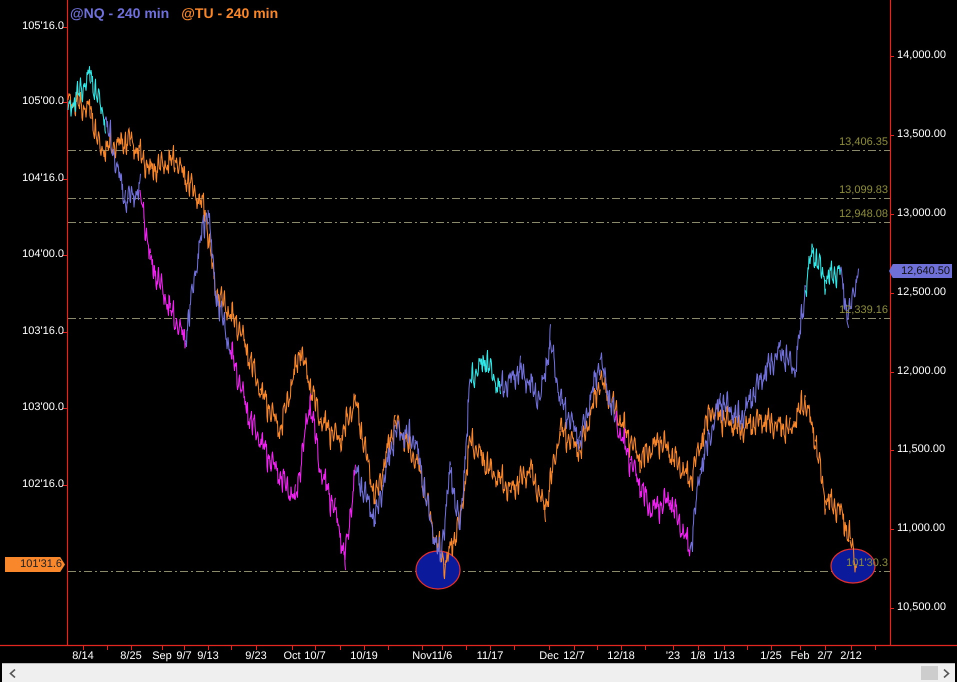 Image resolution: width=957 pixels, height=682 pixels. Describe the element at coordinates (921, 528) in the screenshot. I see `axis-label: 11,000.00` at that location.